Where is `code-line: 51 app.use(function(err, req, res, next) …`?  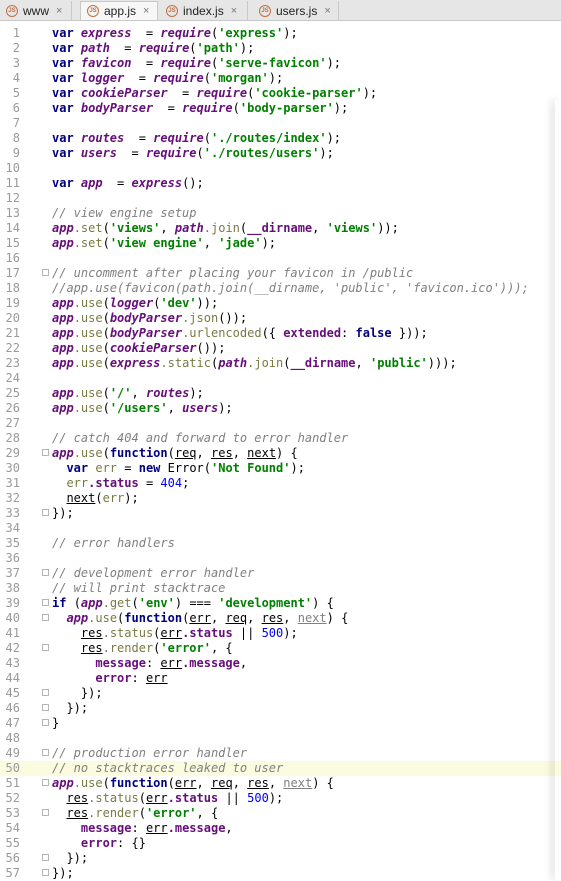 code-line: 51 app.use(function(err, req, res, next) … is located at coordinates (280, 783).